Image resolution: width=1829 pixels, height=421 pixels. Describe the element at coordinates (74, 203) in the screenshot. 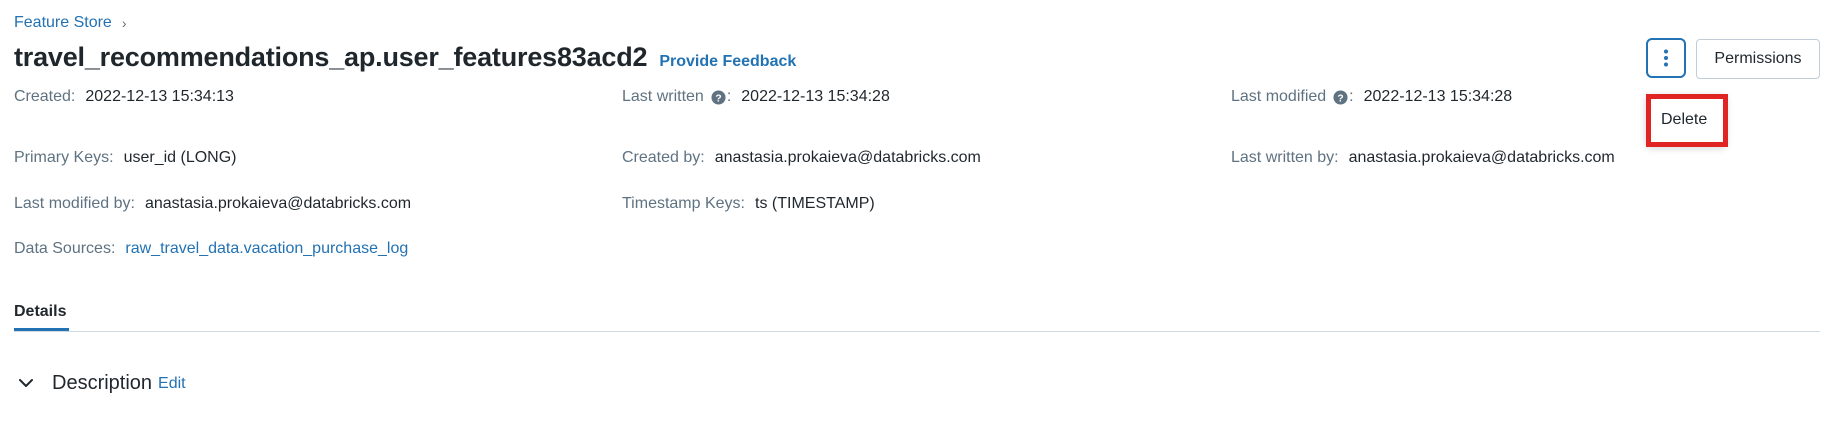

I see `last-modified-by-label: Last modified by:` at that location.